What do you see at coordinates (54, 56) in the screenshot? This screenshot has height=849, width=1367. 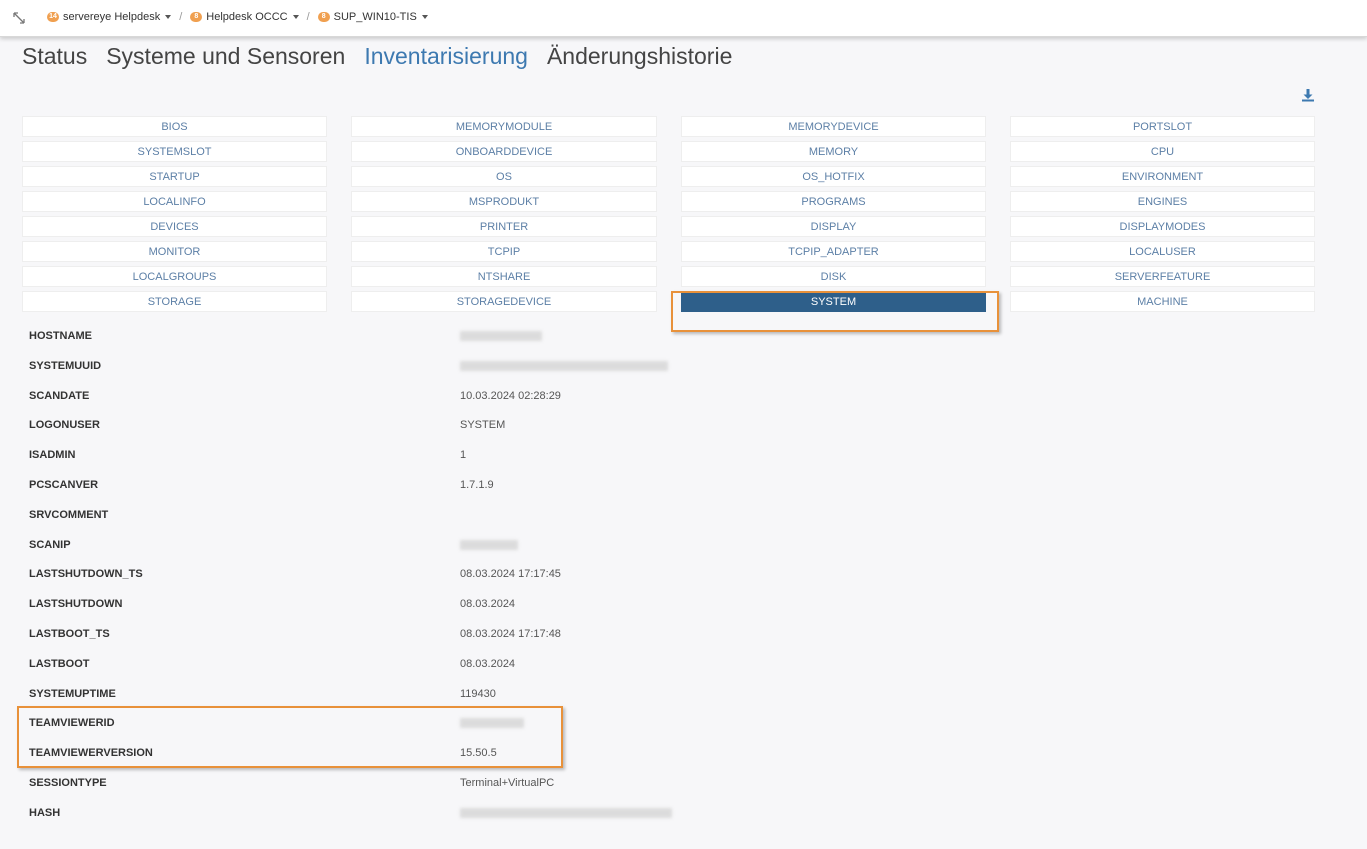 I see `tab-status: Status` at bounding box center [54, 56].